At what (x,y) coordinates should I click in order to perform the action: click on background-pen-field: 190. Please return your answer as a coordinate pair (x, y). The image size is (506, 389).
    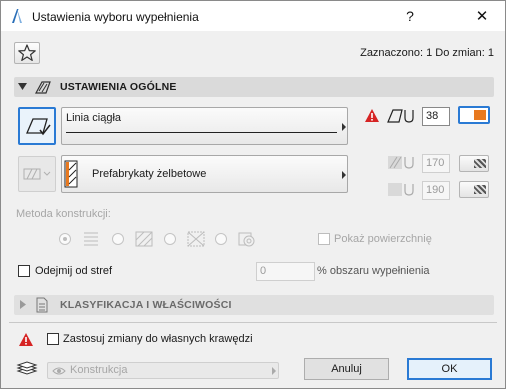
    Looking at the image, I should click on (436, 190).